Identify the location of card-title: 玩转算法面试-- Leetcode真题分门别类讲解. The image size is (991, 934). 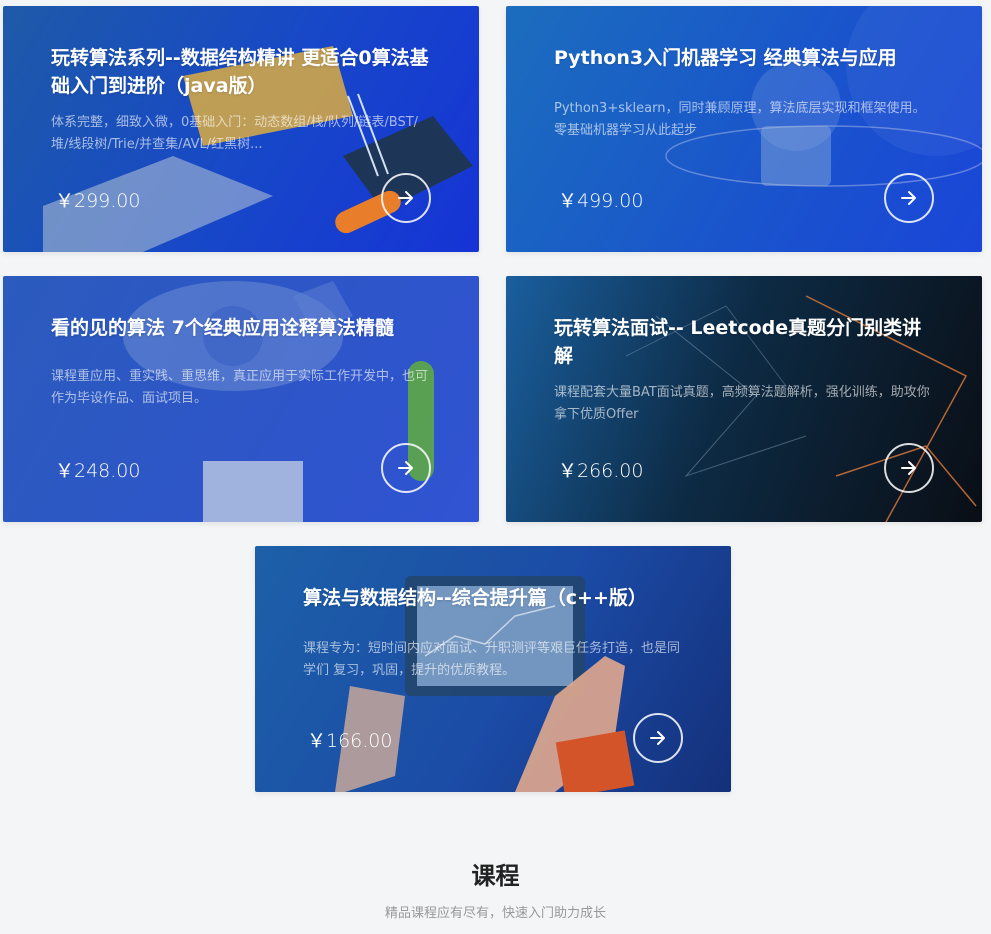
(738, 342).